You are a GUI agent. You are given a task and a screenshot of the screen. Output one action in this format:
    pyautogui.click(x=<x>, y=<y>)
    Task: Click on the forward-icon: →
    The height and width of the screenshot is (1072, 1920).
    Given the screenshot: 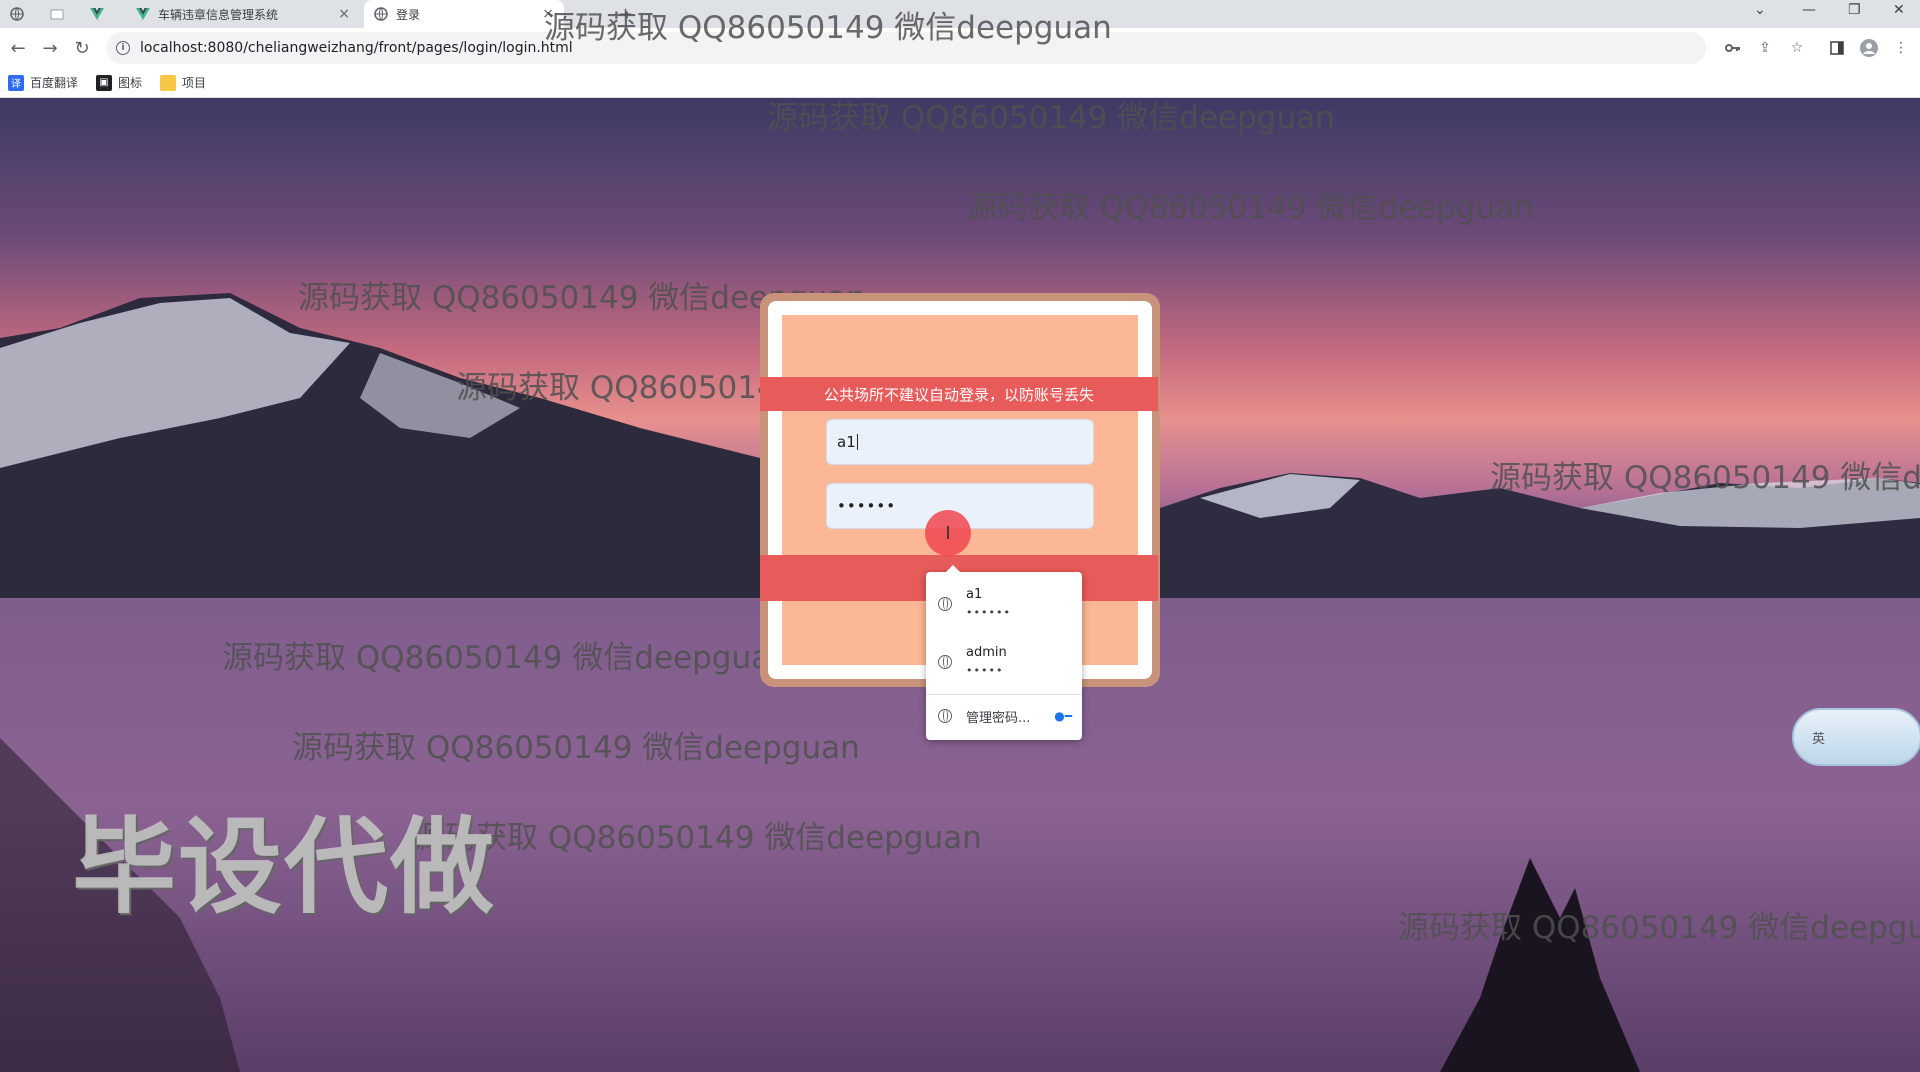 What is the action you would take?
    pyautogui.click(x=50, y=48)
    